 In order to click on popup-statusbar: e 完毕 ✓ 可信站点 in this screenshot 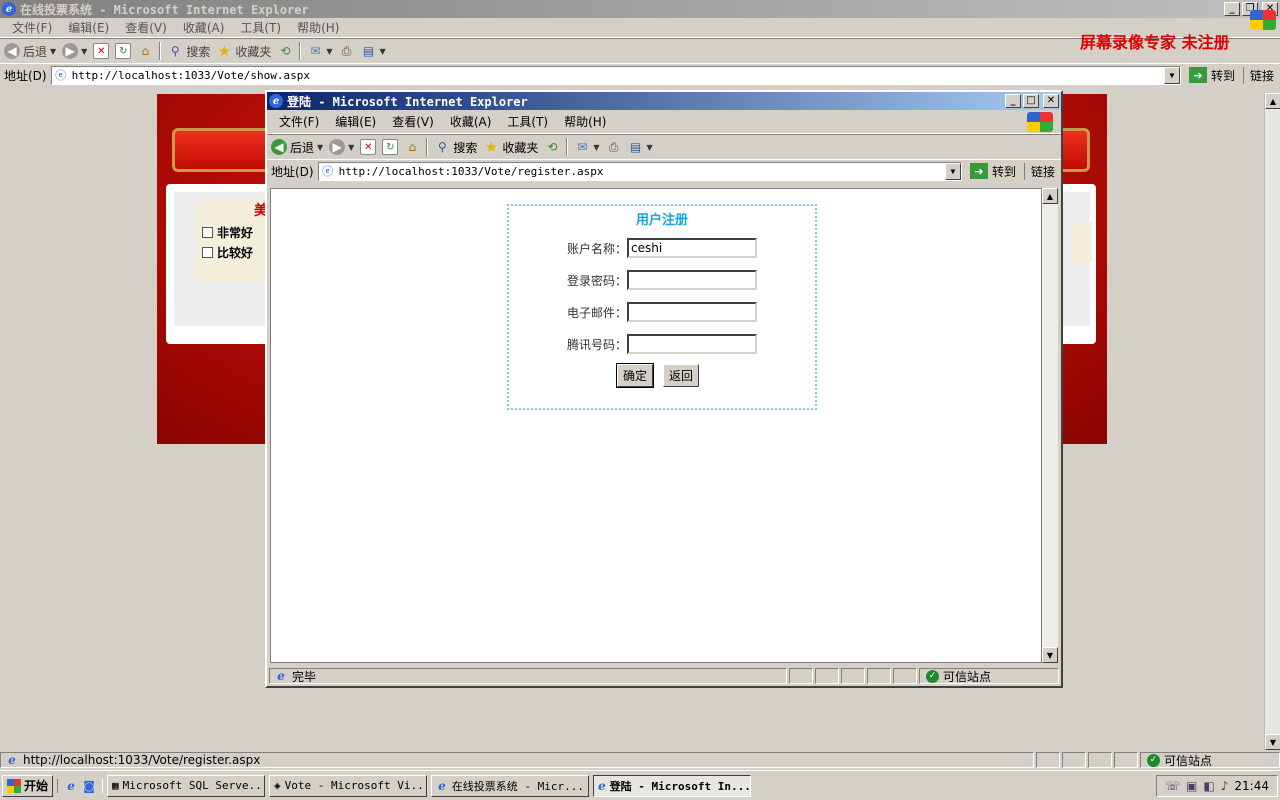, I will do `click(664, 676)`.